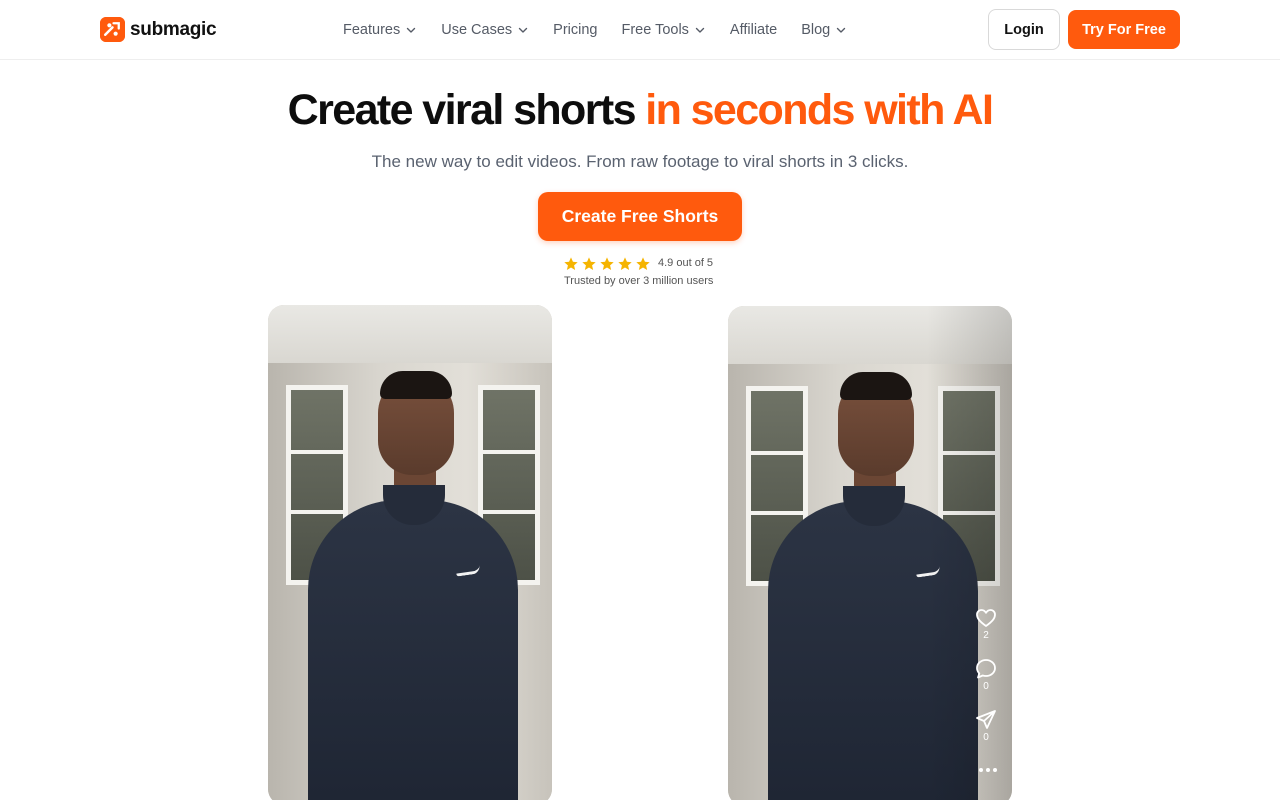 The height and width of the screenshot is (800, 1280). I want to click on nav-item-features: Features, so click(380, 30).